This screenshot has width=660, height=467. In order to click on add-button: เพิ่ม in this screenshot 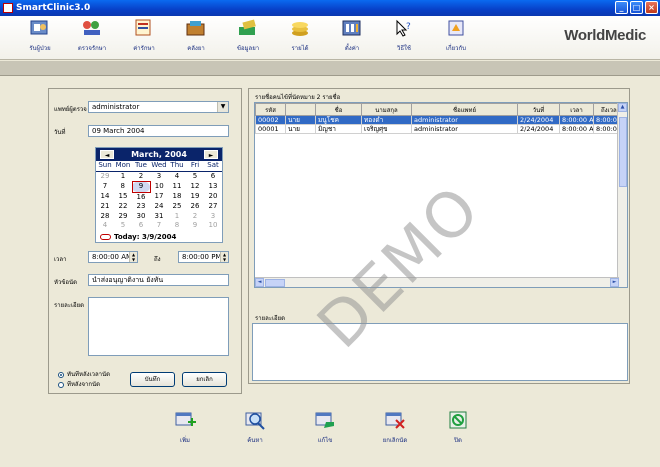, I will do `click(185, 427)`.